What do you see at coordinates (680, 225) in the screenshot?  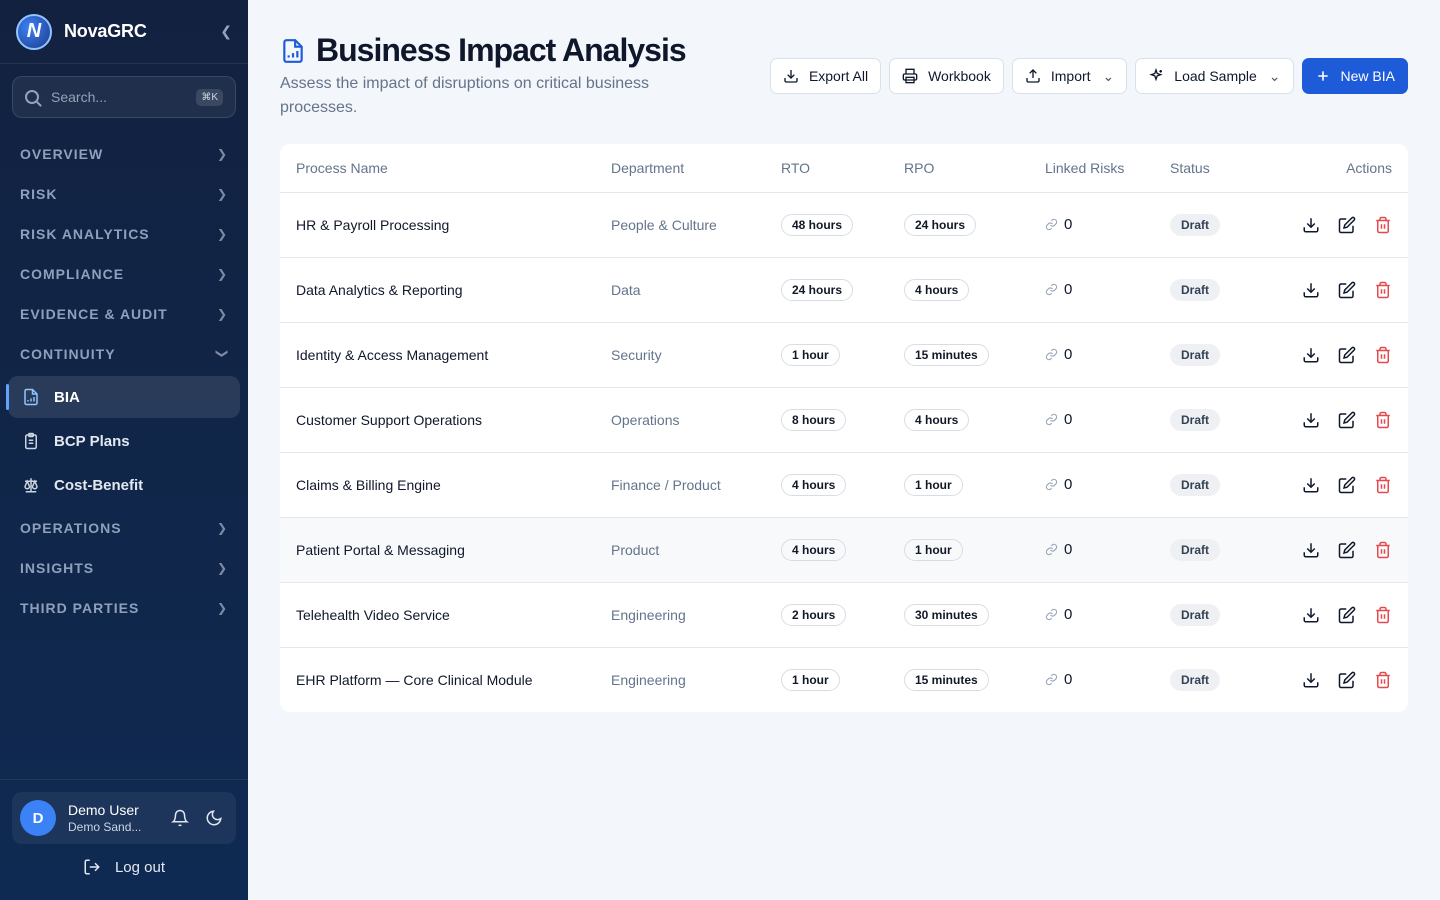 I see `cell-department: People & Culture` at bounding box center [680, 225].